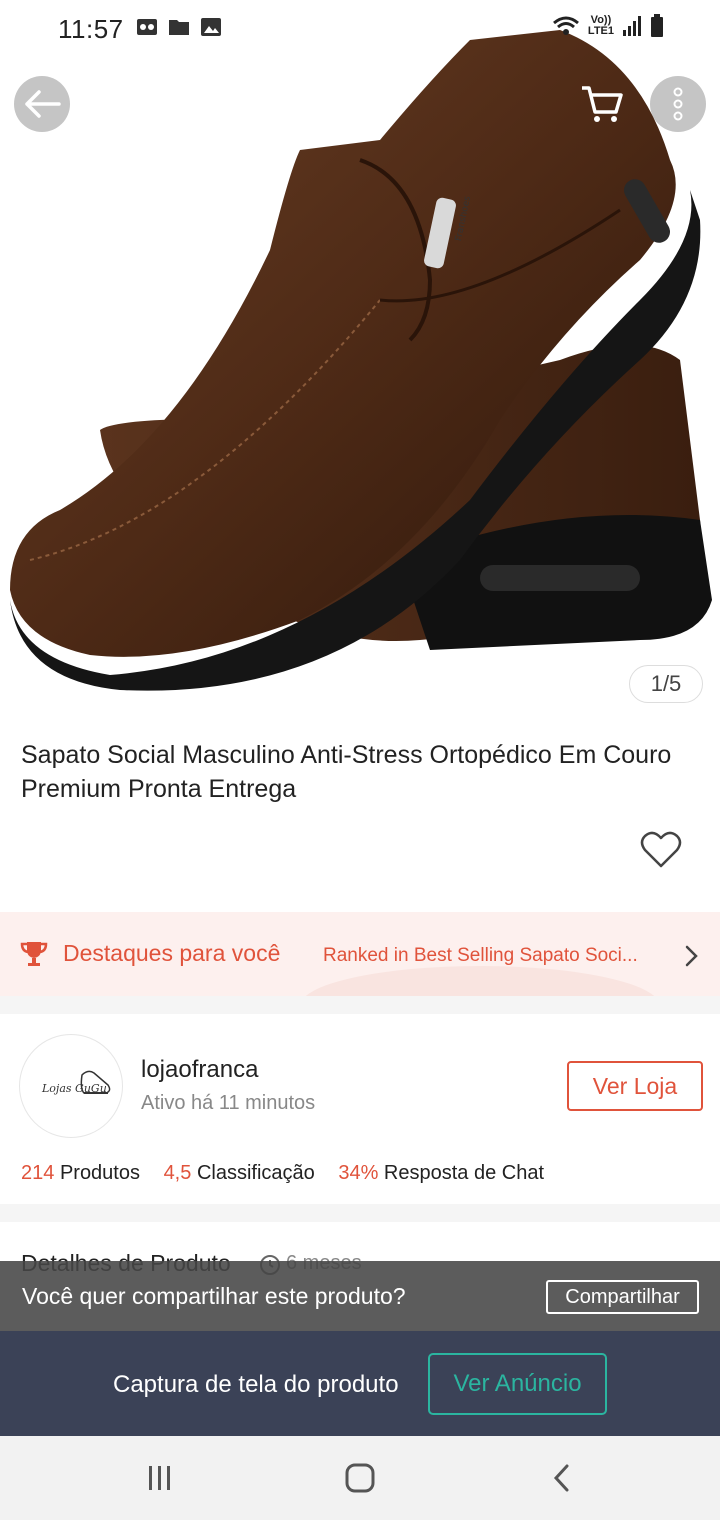  I want to click on image-icon, so click(211, 27).